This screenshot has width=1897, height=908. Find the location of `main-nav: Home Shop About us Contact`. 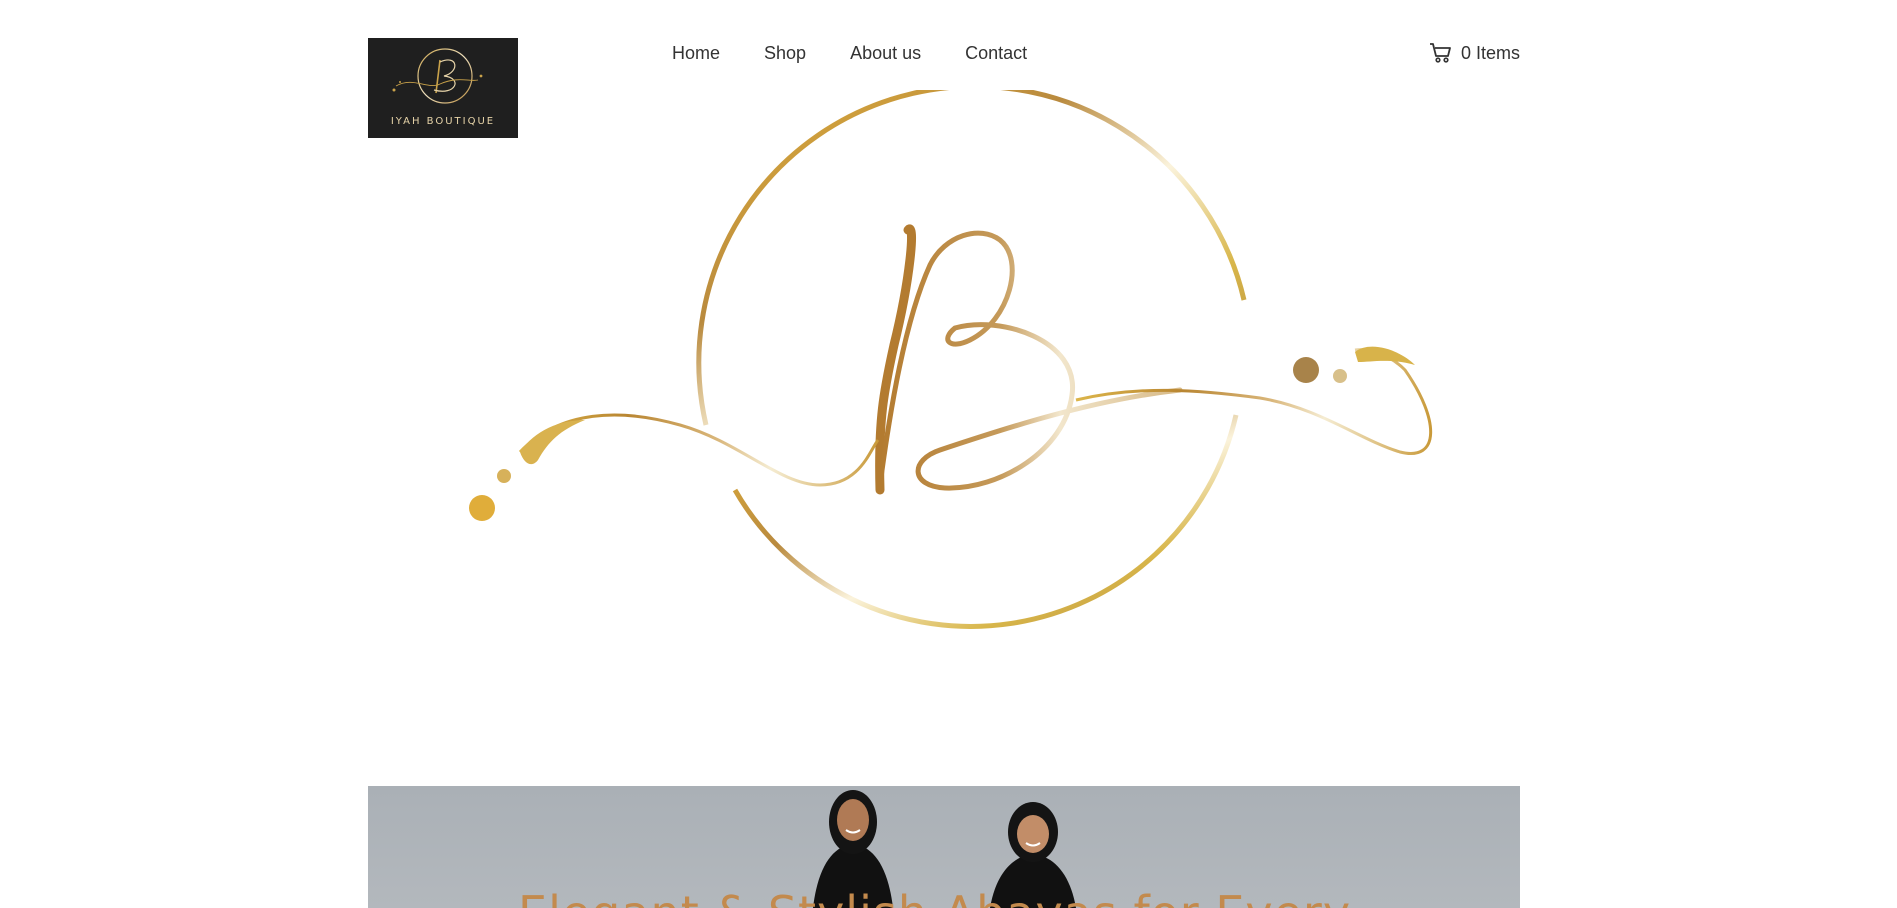

main-nav: Home Shop About us Contact is located at coordinates (871, 53).